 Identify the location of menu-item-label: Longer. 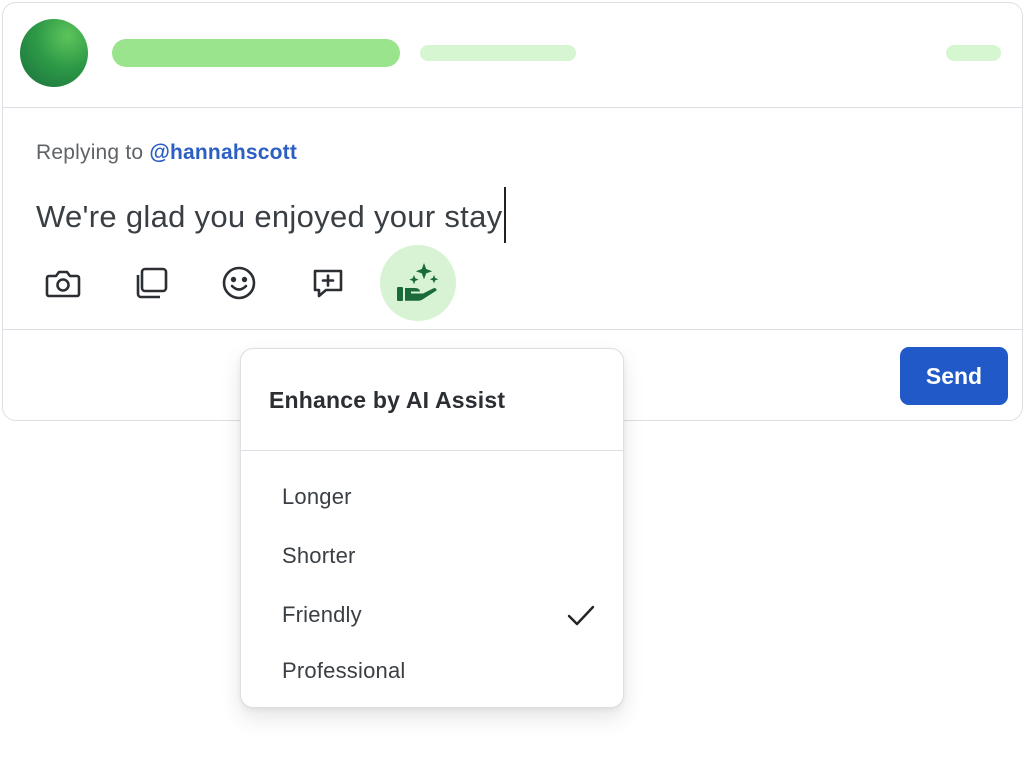
(317, 496).